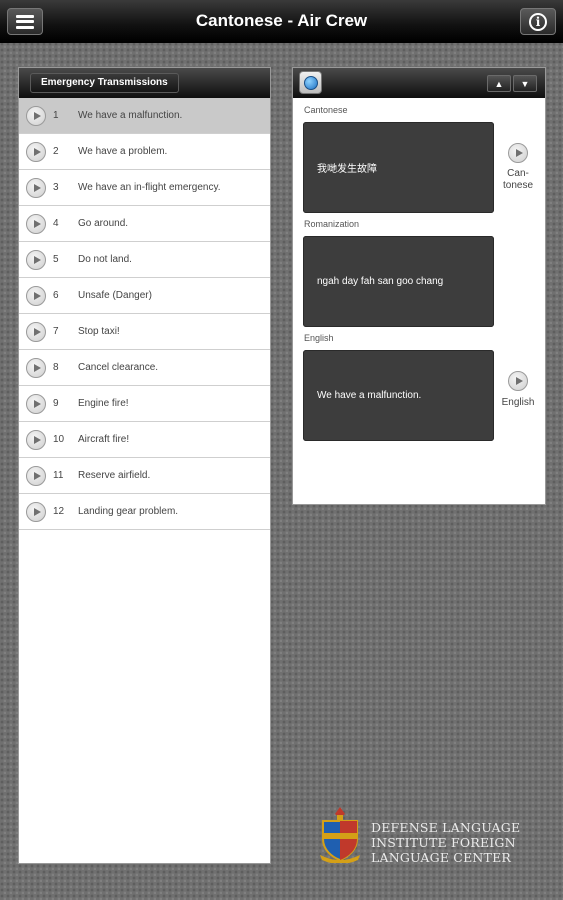 This screenshot has height=900, width=563. What do you see at coordinates (56, 187) in the screenshot?
I see `item-number: 3` at bounding box center [56, 187].